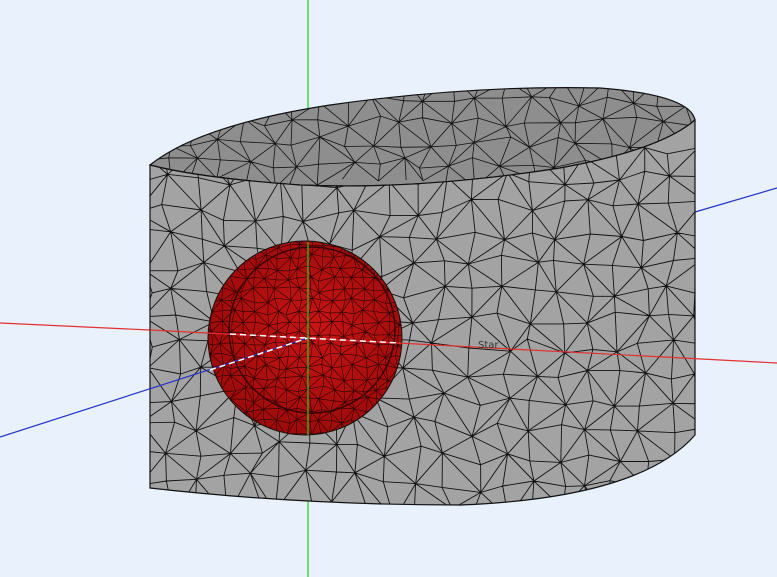 This screenshot has width=777, height=577. Describe the element at coordinates (735, 200) in the screenshot. I see `z-axis-line-right` at that location.